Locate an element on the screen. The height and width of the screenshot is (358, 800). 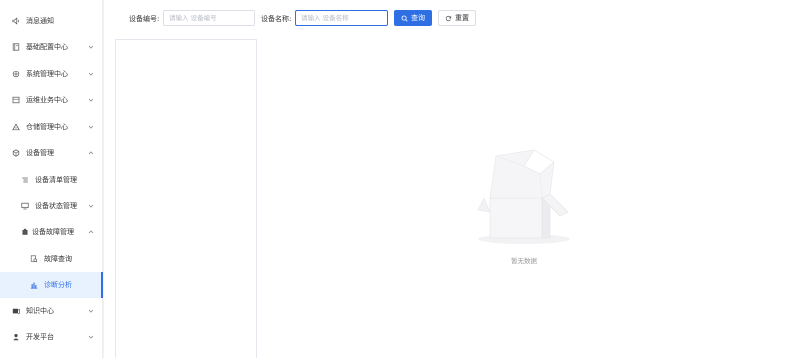
knowledge-icon is located at coordinates (16, 311).